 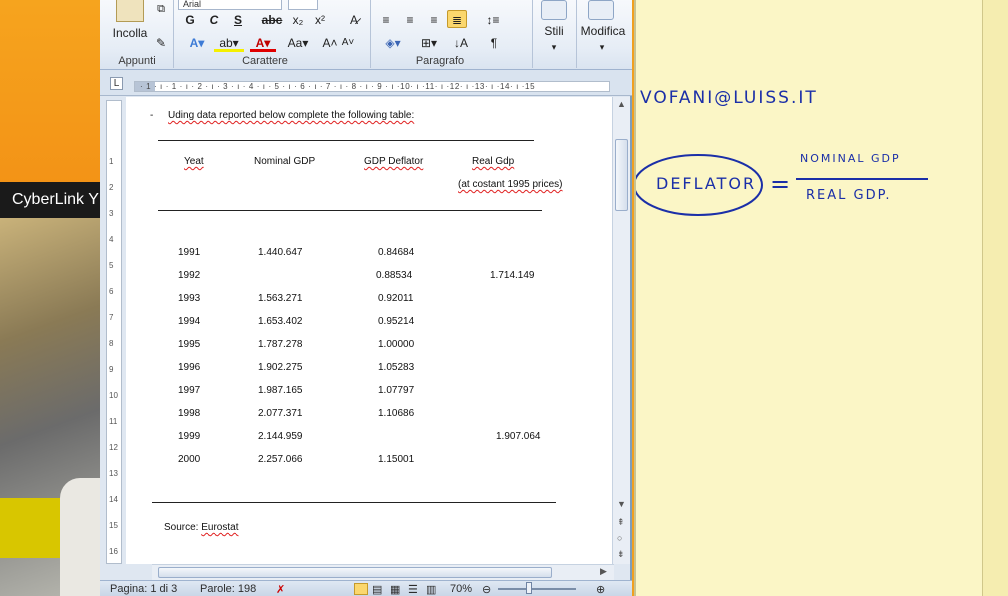 I want to click on table-cell-nominal: 1.902.275, so click(x=280, y=367).